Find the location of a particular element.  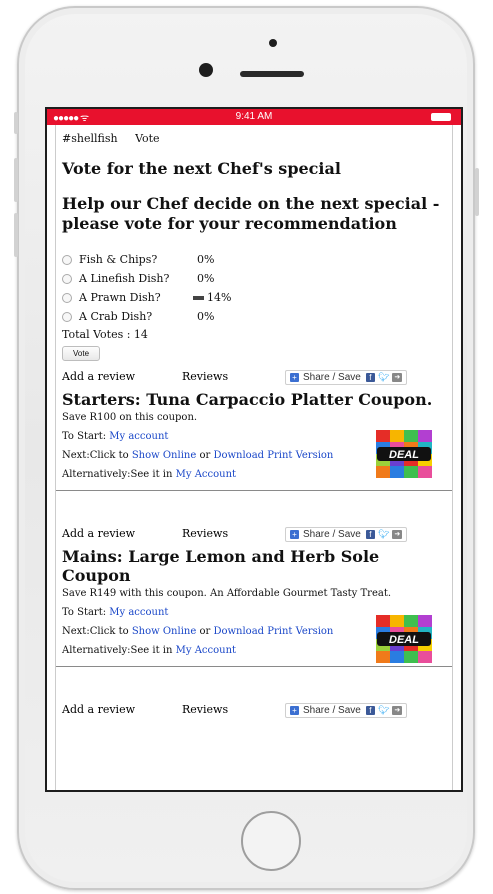

poll-option: A Prawn Dish? 14% is located at coordinates (254, 297).